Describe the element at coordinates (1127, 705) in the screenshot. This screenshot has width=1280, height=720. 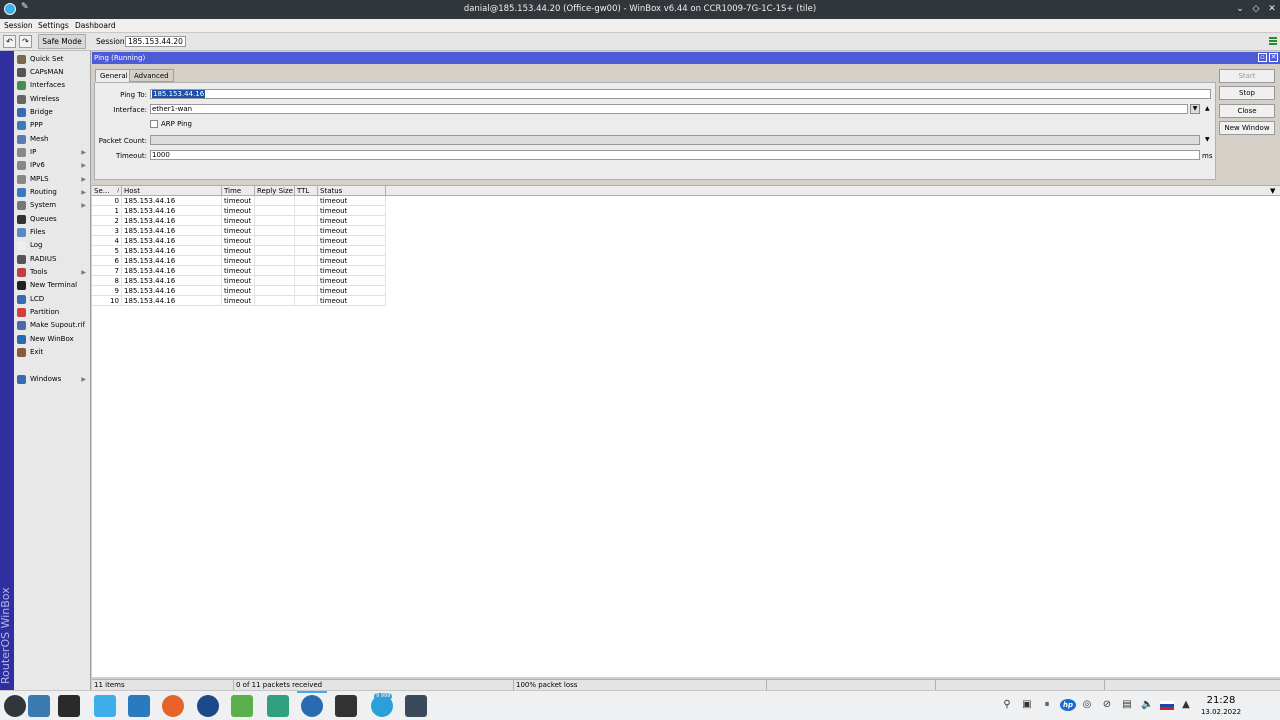
I see `notes-tray-icon: ▤` at that location.